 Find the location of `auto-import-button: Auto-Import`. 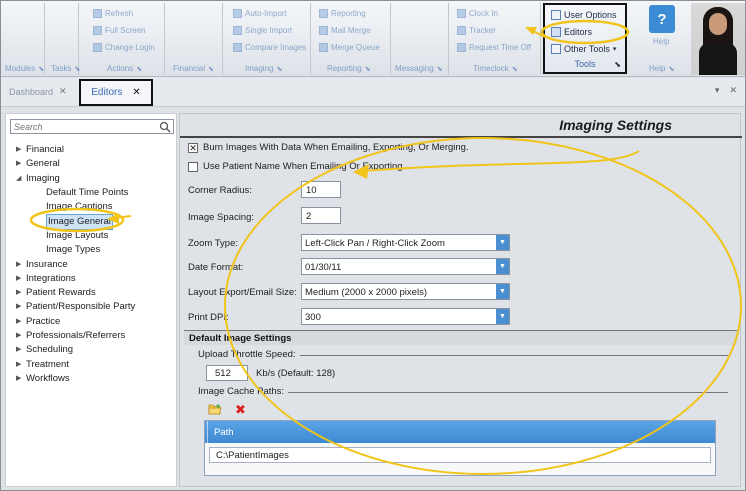

auto-import-button: Auto-Import is located at coordinates (260, 13).